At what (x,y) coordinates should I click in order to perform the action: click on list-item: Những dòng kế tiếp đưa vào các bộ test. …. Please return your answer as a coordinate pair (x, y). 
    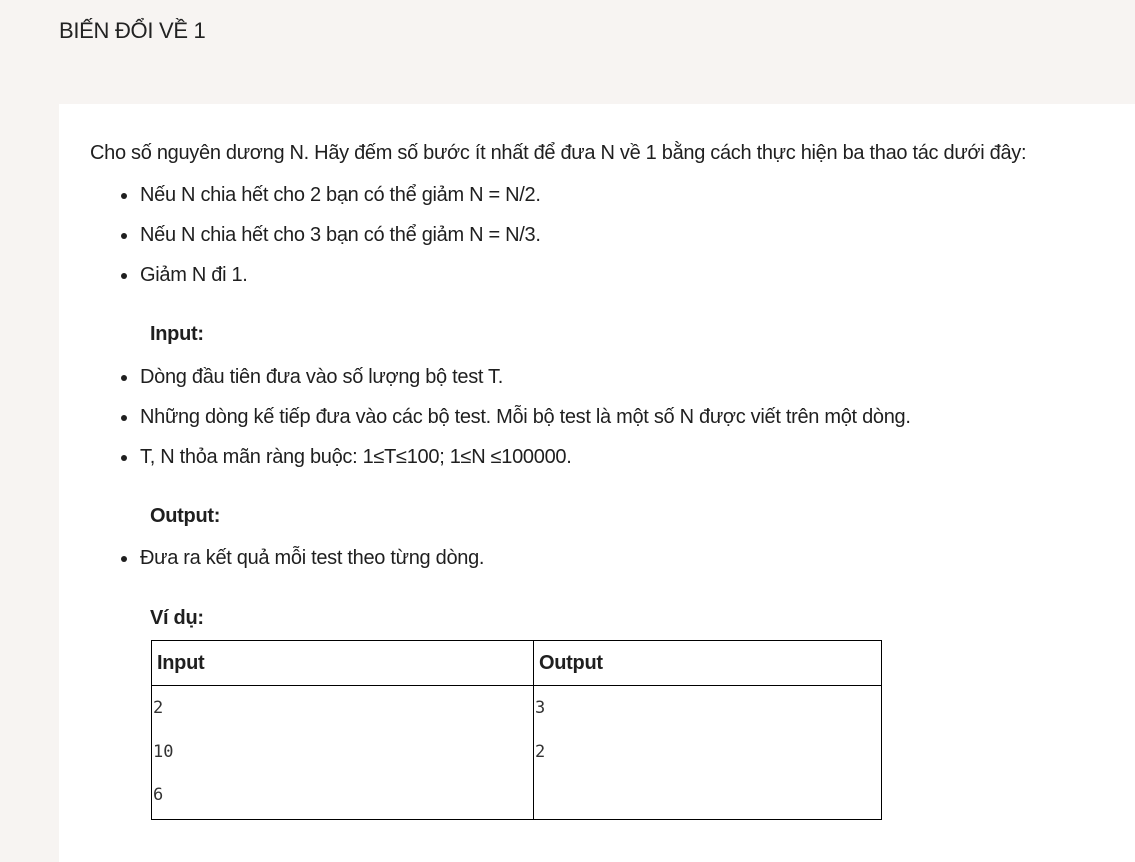
    Looking at the image, I should click on (485, 426).